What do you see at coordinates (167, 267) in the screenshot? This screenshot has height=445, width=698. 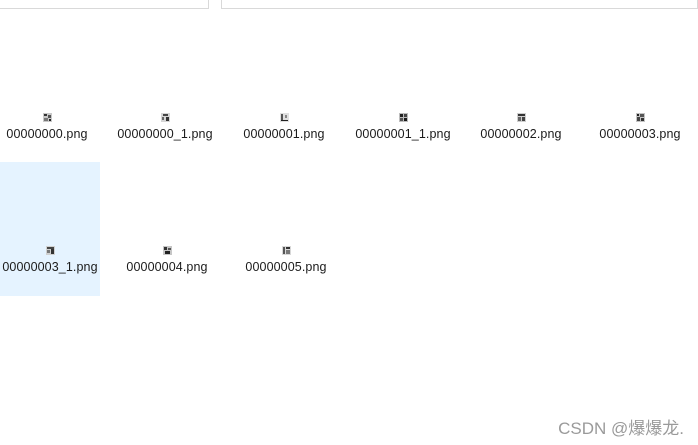 I see `file-name: 00000004.png` at bounding box center [167, 267].